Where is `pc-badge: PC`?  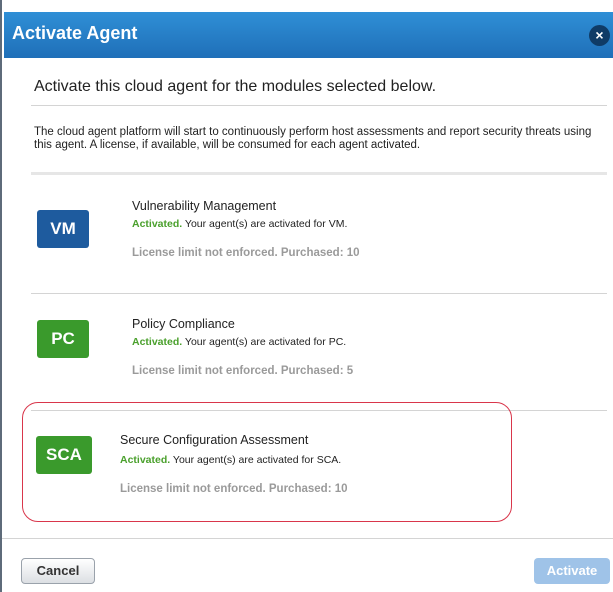
pc-badge: PC is located at coordinates (63, 339).